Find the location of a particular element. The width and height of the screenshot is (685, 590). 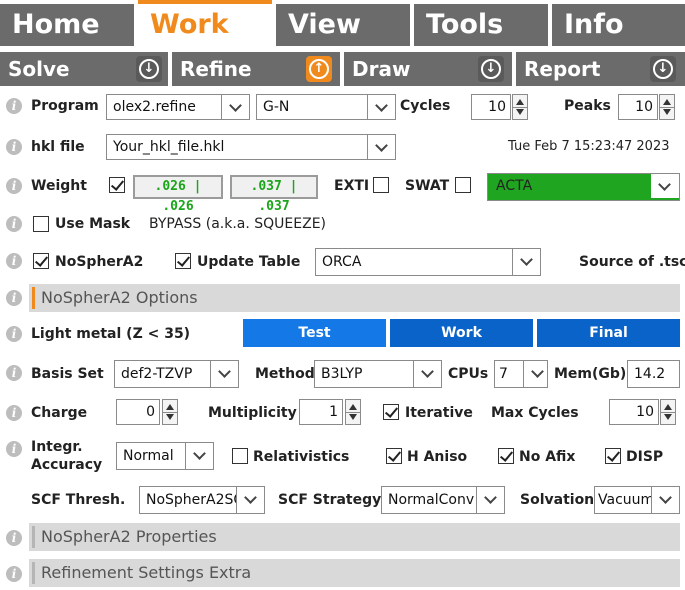

multiplicity-spinner is located at coordinates (353, 412).